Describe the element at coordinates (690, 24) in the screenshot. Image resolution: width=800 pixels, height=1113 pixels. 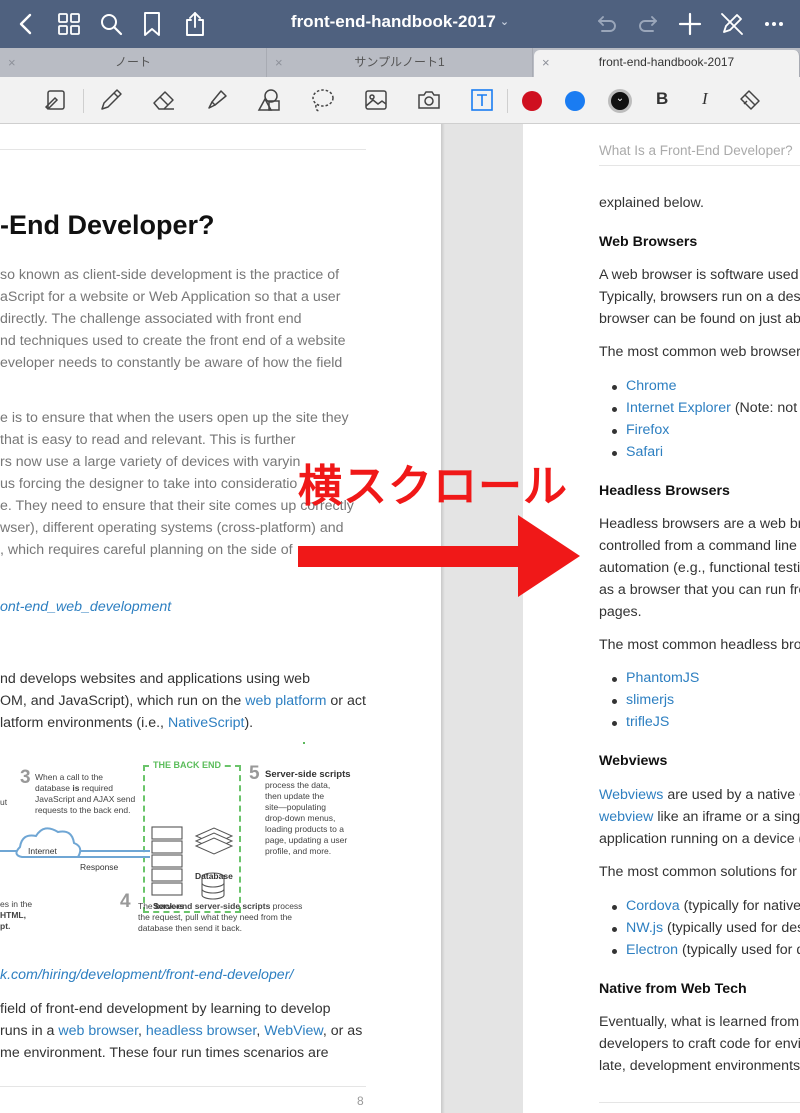
I see `add-icon` at that location.